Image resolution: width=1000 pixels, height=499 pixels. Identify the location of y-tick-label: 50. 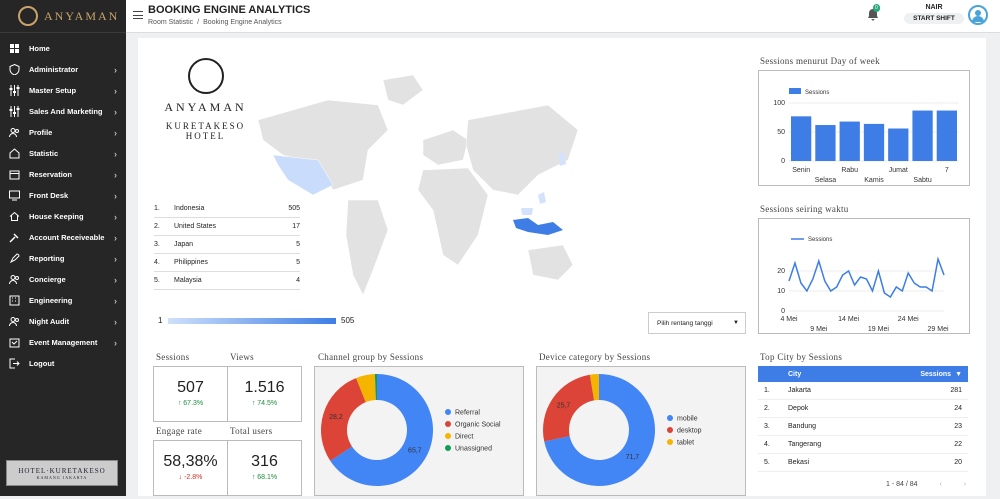
(781, 132).